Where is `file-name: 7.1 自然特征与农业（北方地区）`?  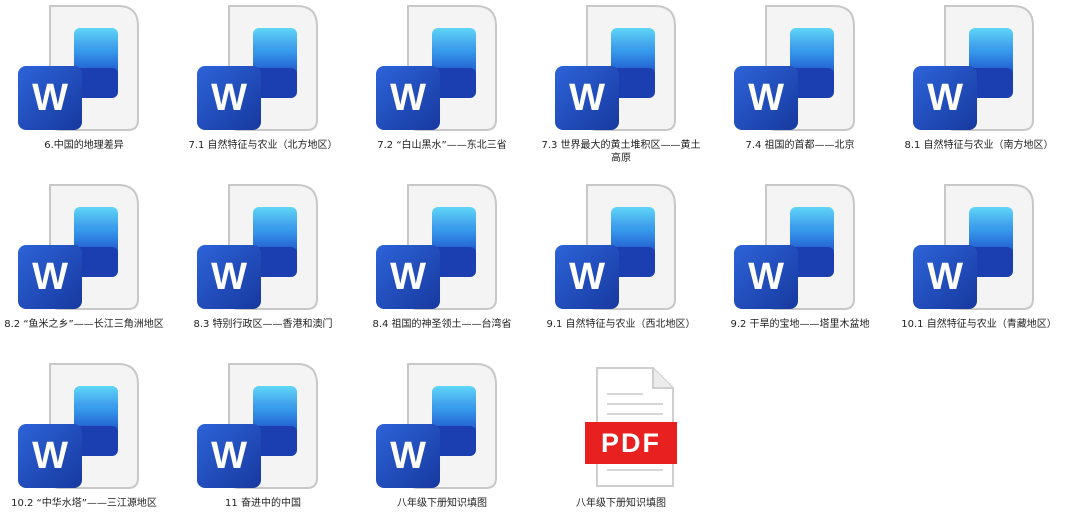
file-name: 7.1 自然特征与农业（北方地区） is located at coordinates (263, 145).